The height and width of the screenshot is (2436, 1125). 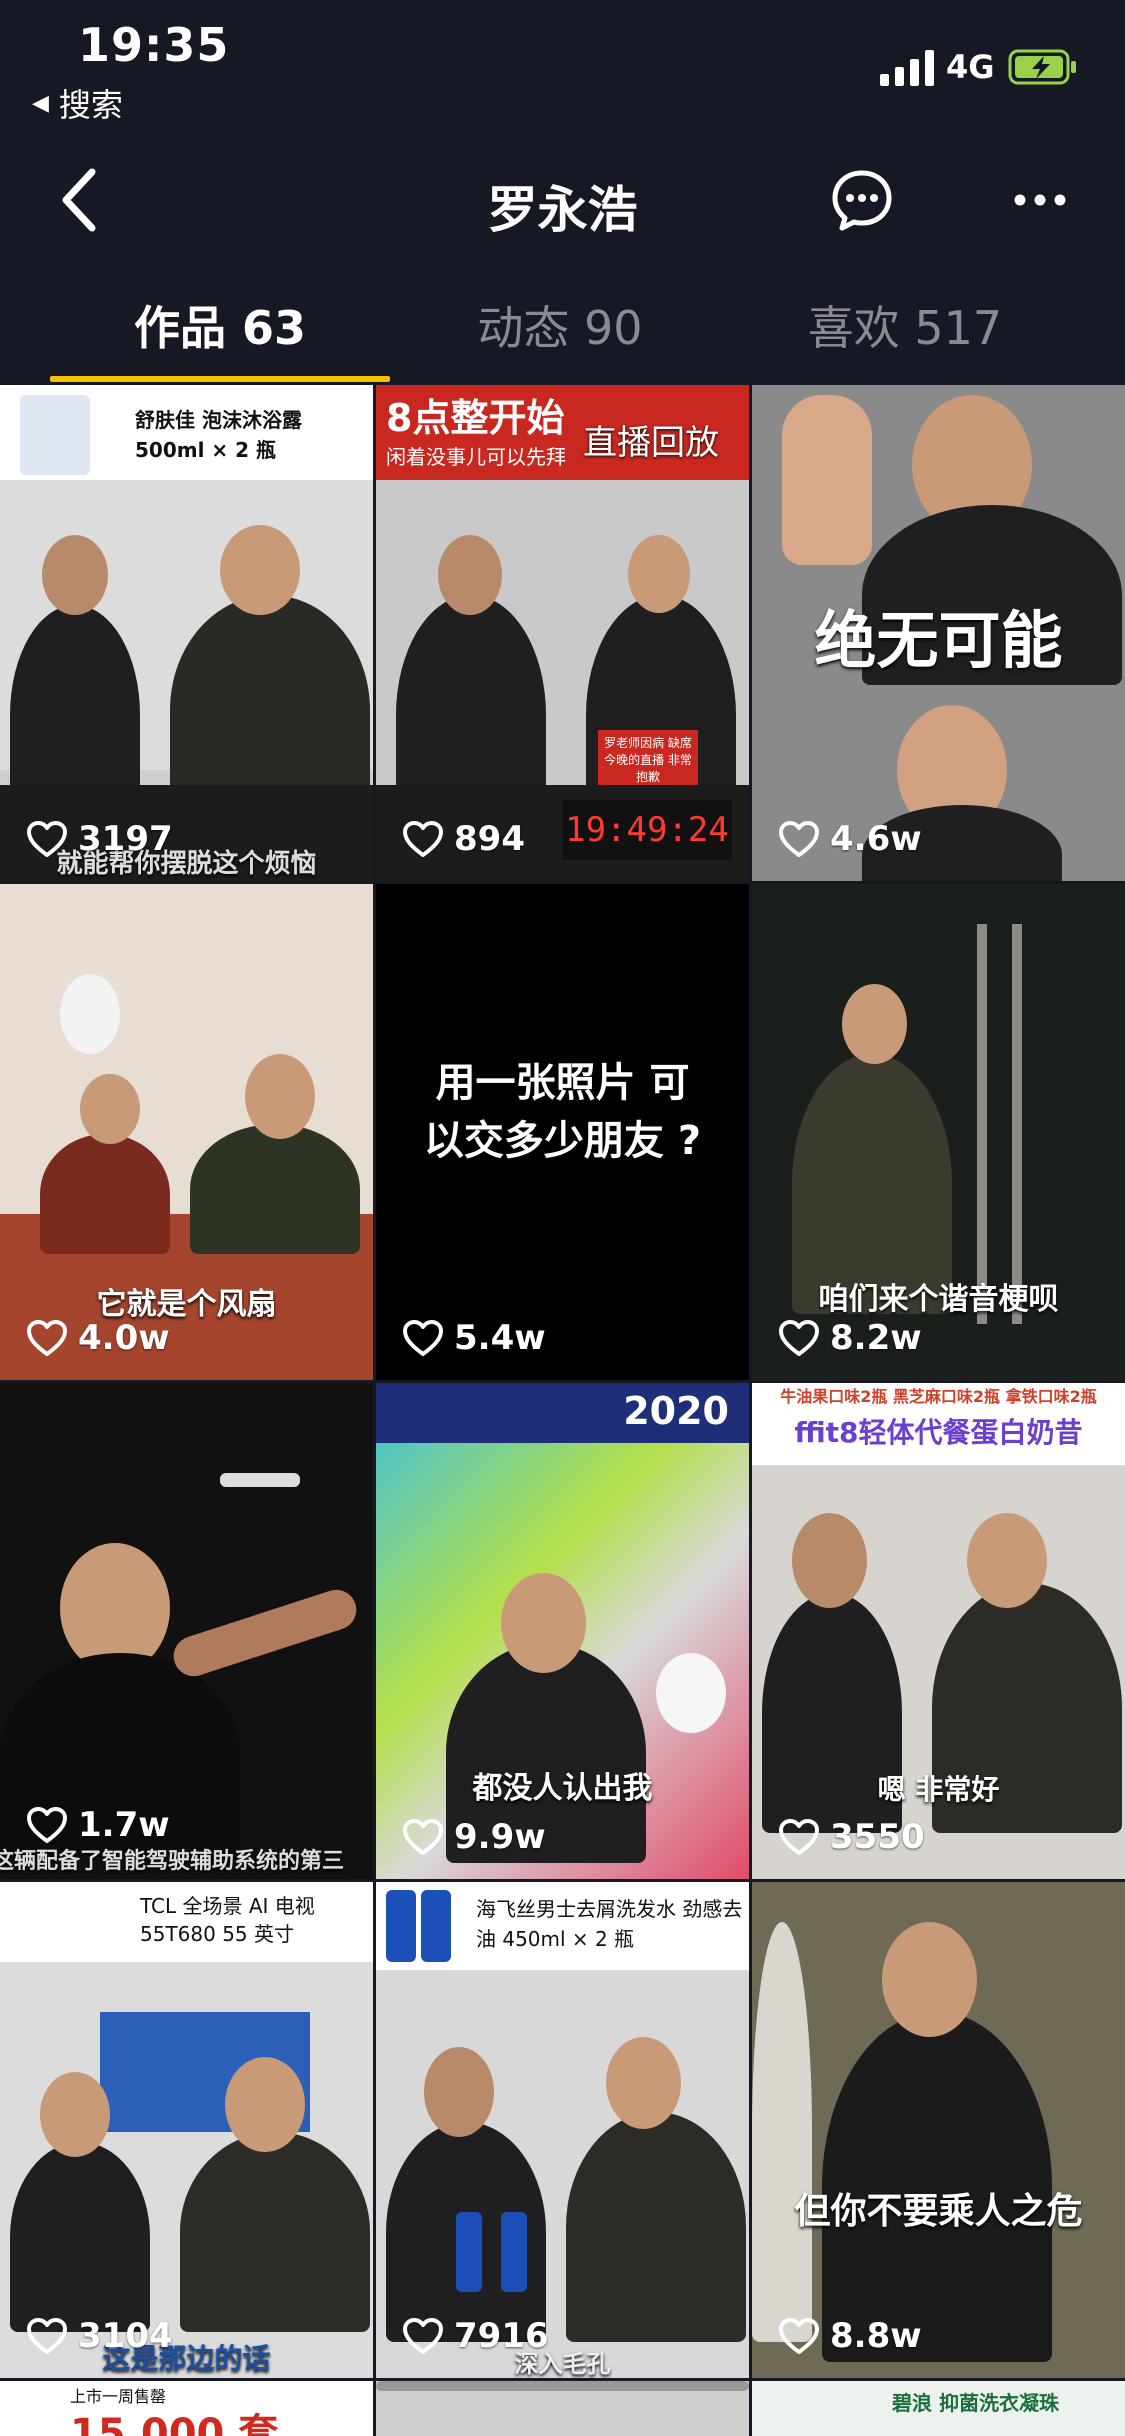 What do you see at coordinates (938, 1299) in the screenshot?
I see `video-caption: 咱们来个谐音梗呗` at bounding box center [938, 1299].